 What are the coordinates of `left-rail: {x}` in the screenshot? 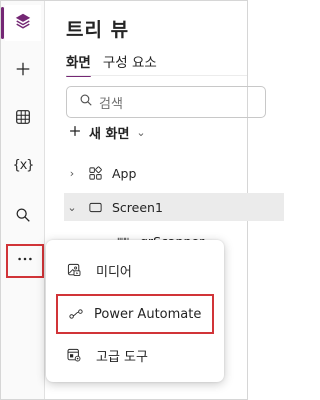 It's located at (23, 200).